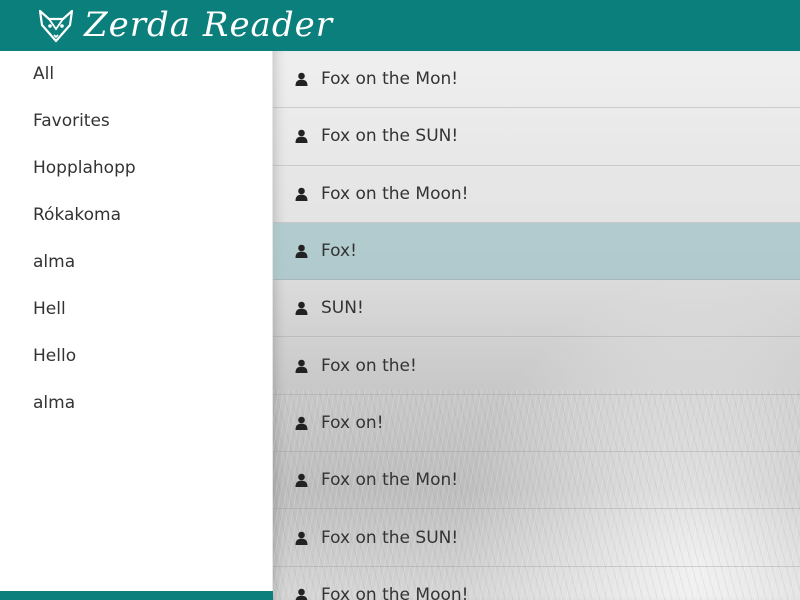 The width and height of the screenshot is (800, 600). Describe the element at coordinates (136, 215) in the screenshot. I see `sidebar-item-rokakoma: Rókakoma` at that location.